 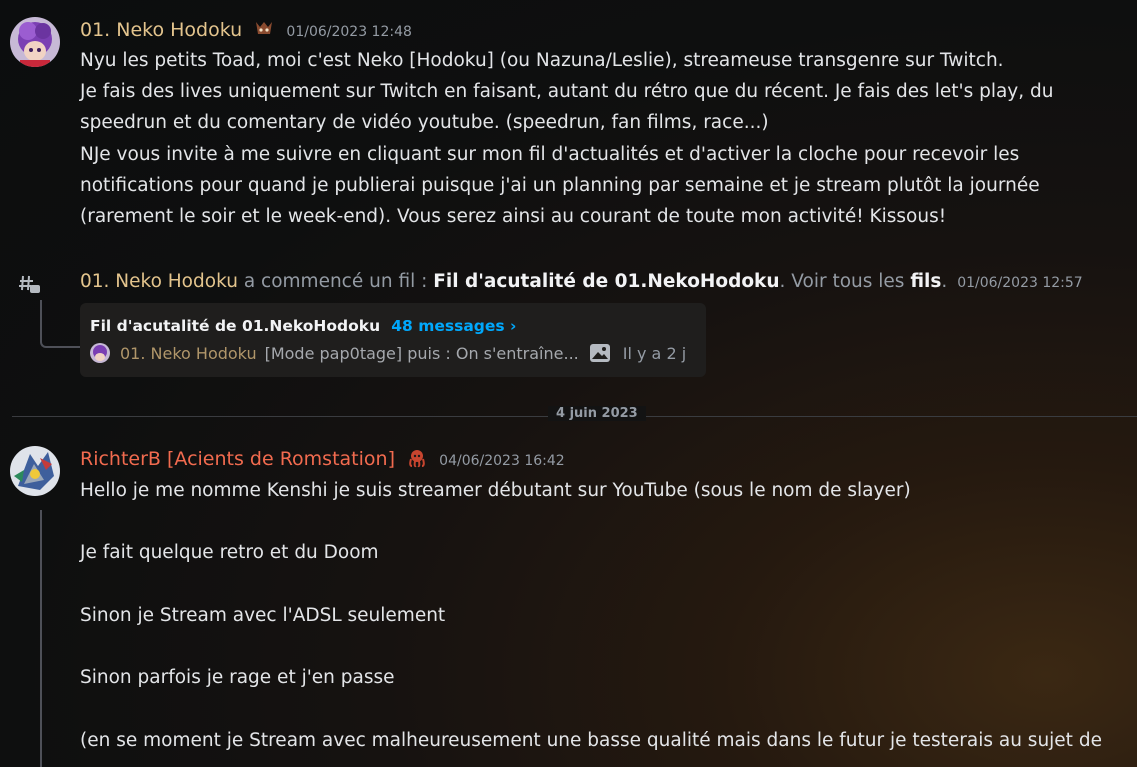 I want to click on author-name: 01. Neko Hodoku, so click(x=161, y=30).